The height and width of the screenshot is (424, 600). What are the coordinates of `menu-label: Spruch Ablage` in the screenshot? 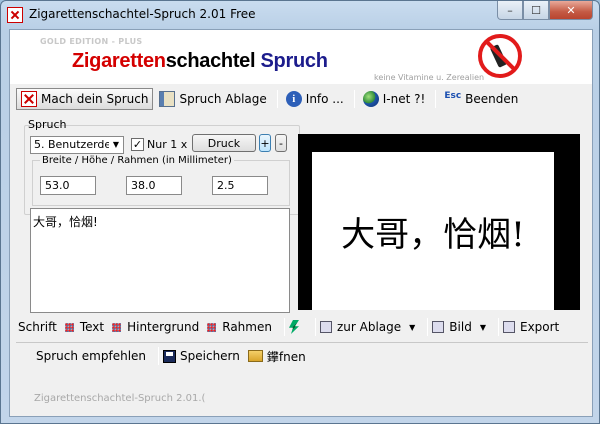 It's located at (223, 99).